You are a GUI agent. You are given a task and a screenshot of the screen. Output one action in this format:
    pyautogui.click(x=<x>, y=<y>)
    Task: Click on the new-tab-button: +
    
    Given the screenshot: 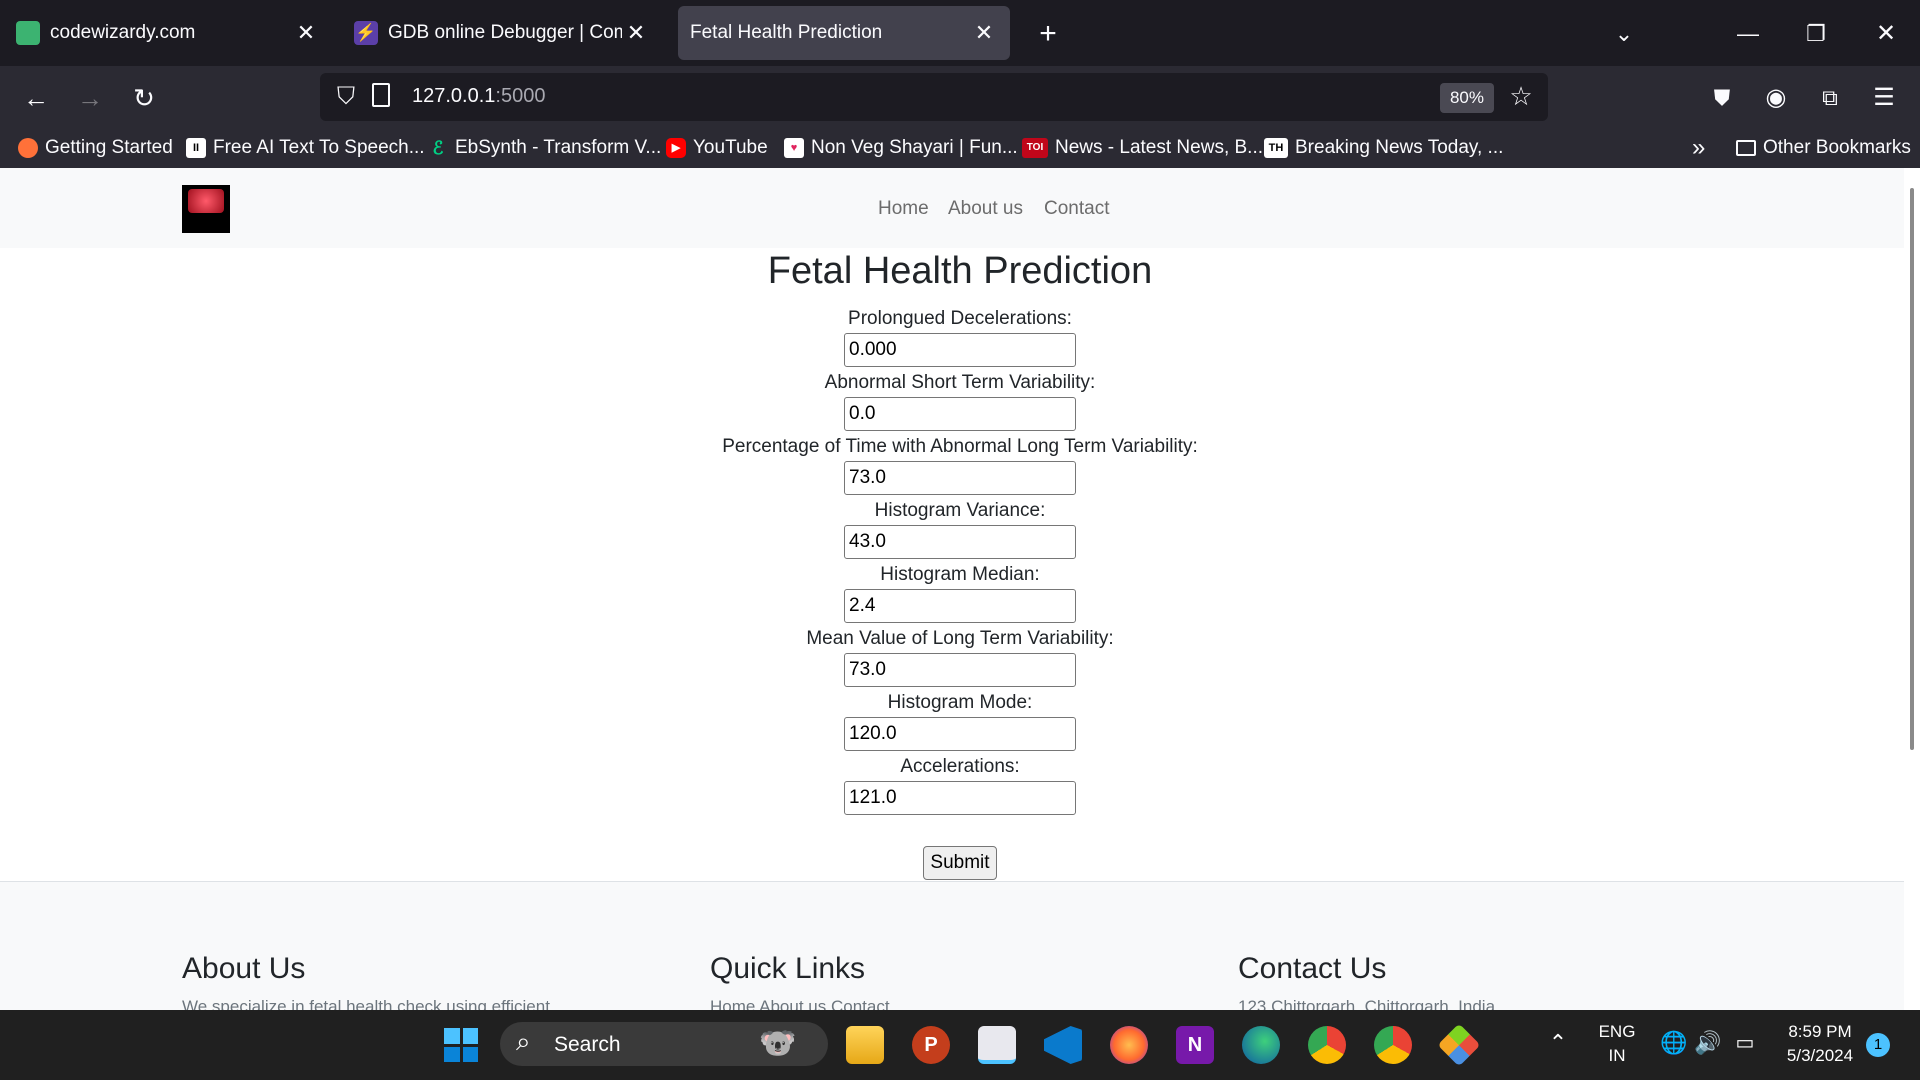 What is the action you would take?
    pyautogui.click(x=1048, y=34)
    